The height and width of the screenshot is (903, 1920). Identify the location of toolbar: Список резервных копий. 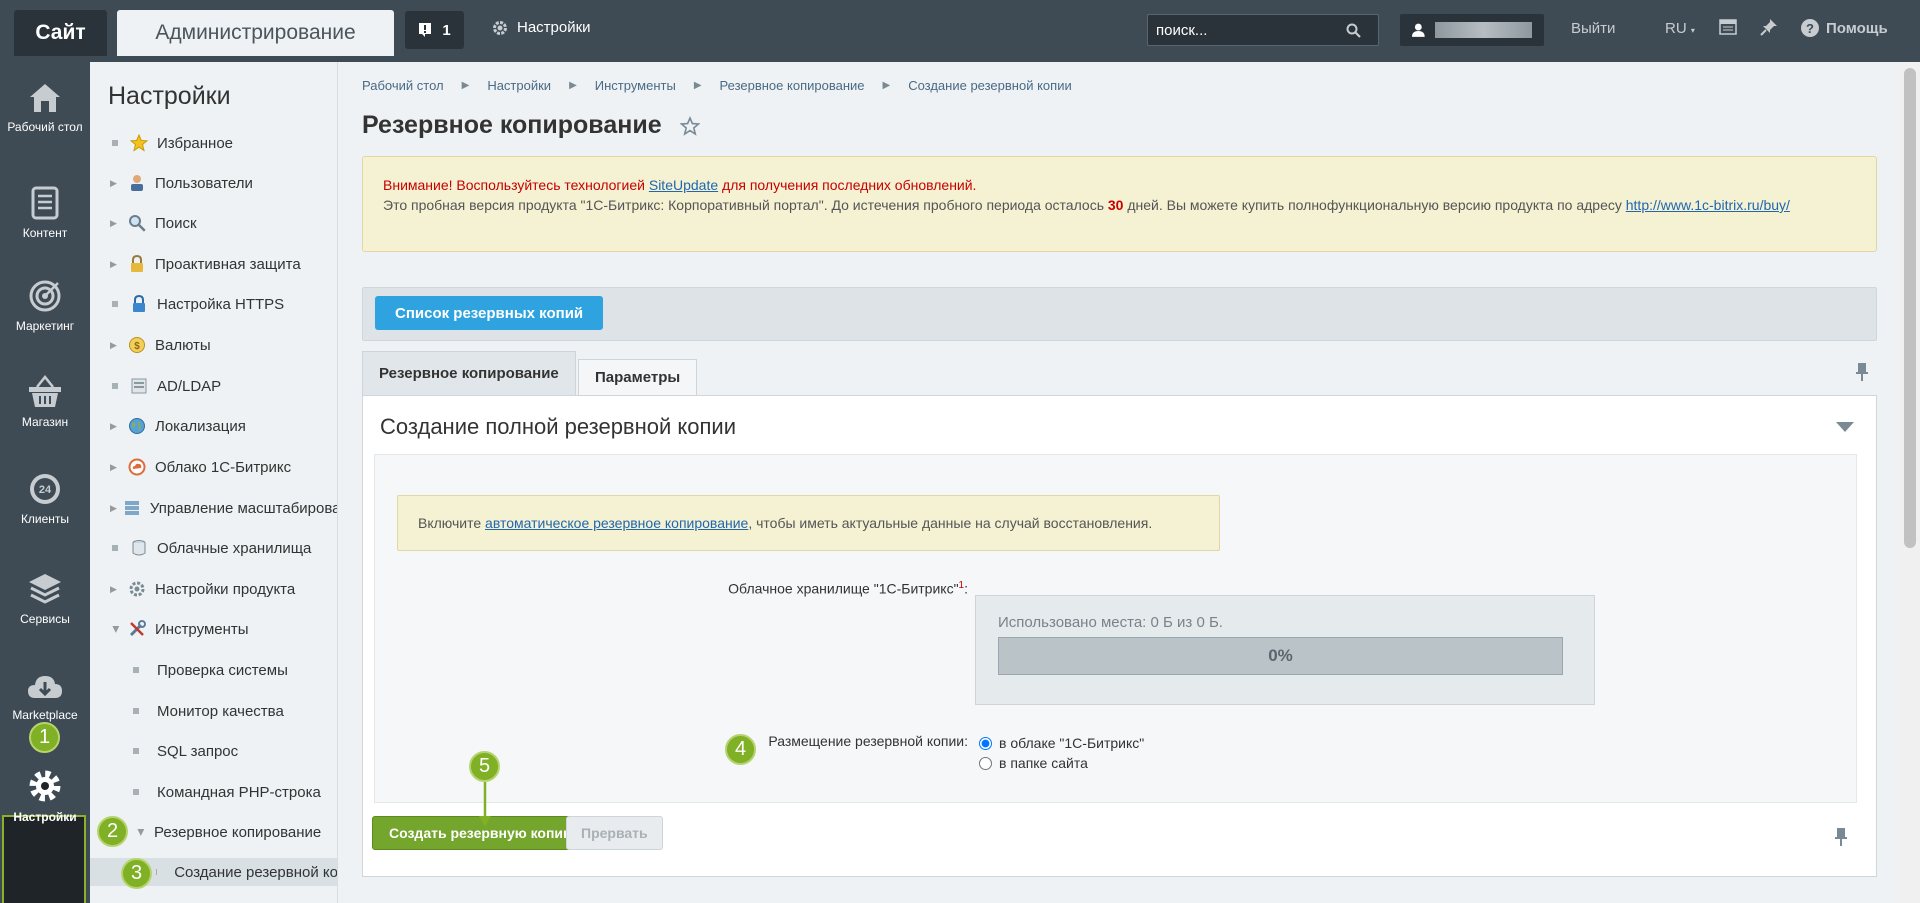
(1119, 314).